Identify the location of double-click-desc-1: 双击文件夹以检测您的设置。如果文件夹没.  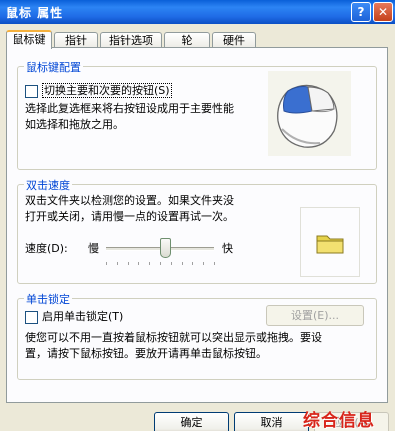
(129, 200).